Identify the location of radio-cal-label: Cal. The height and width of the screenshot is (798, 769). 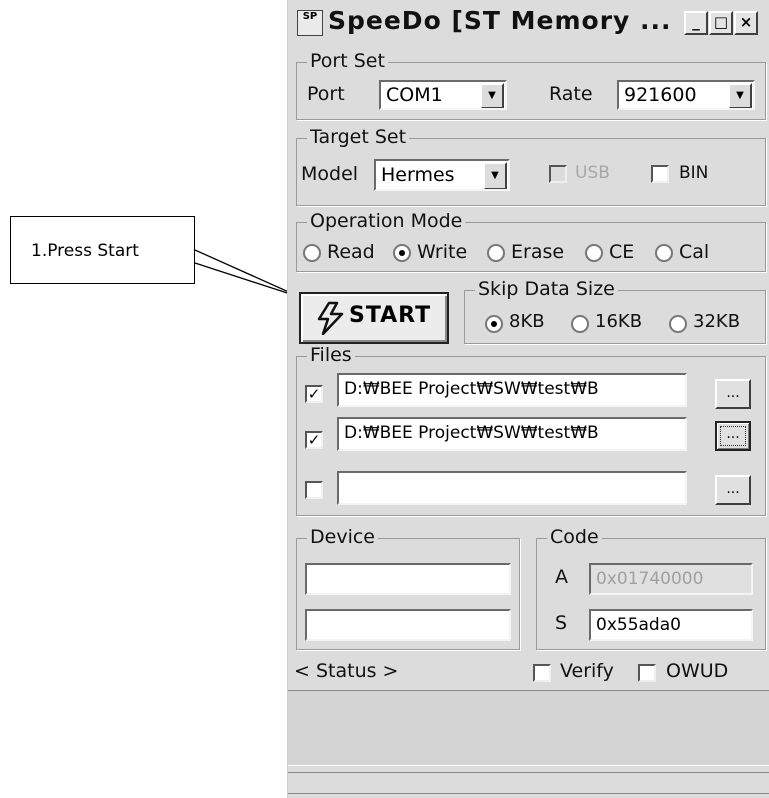
(694, 252).